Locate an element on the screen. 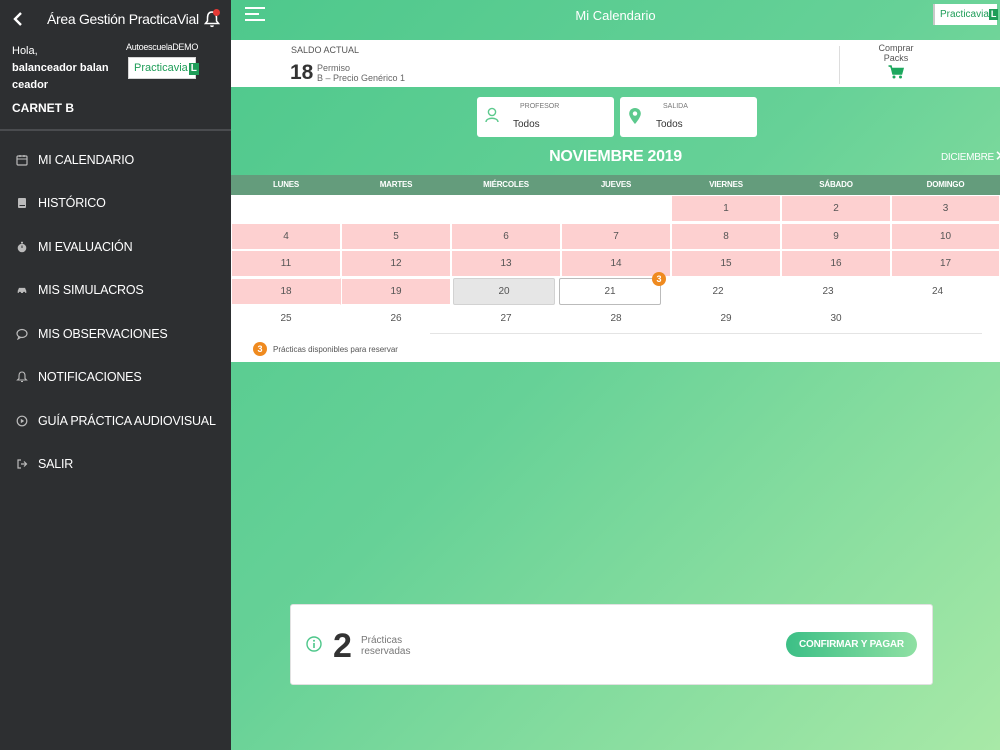 This screenshot has height=750, width=1000. calendar-week-row: 4 5 6 7 8 9 10 is located at coordinates (615, 236).